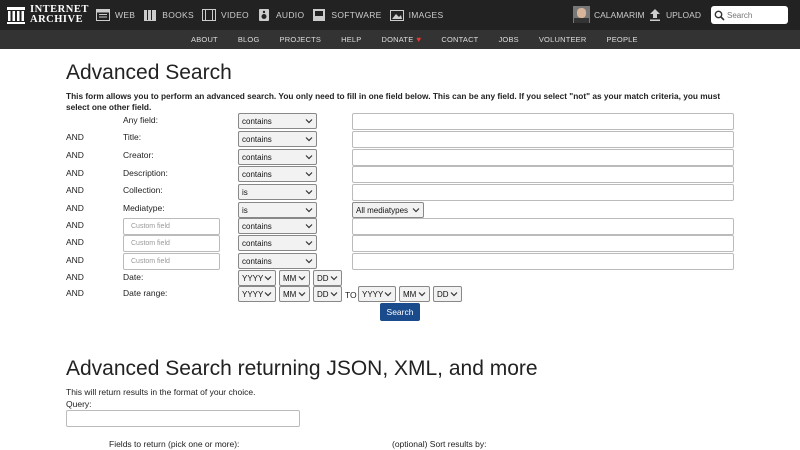 The image size is (800, 450). What do you see at coordinates (16, 15) in the screenshot?
I see `archive-building-icon` at bounding box center [16, 15].